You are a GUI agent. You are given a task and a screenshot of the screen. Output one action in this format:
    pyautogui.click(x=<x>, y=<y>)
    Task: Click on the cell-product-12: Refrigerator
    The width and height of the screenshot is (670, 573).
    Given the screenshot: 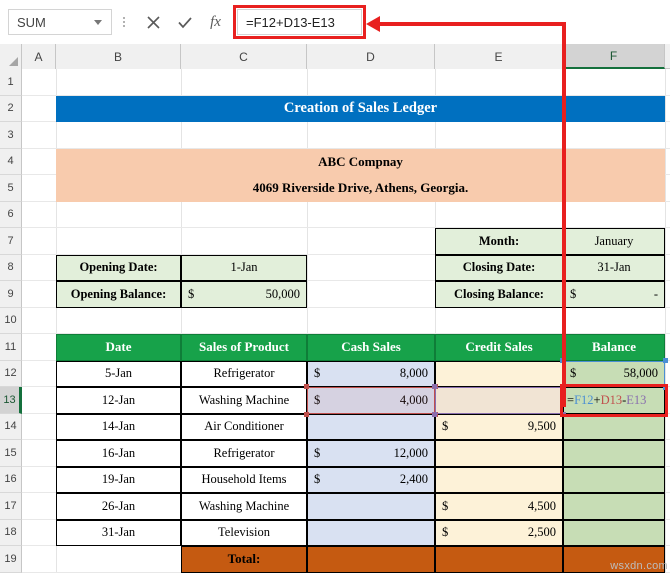 What is the action you would take?
    pyautogui.click(x=244, y=373)
    